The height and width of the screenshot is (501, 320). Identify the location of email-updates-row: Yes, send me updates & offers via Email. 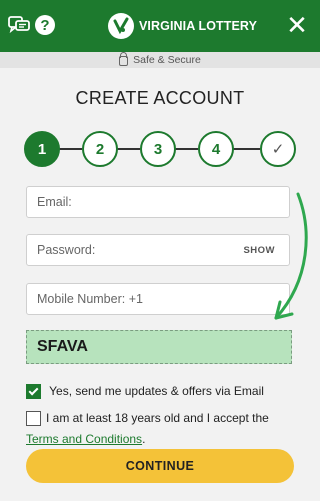
(145, 392).